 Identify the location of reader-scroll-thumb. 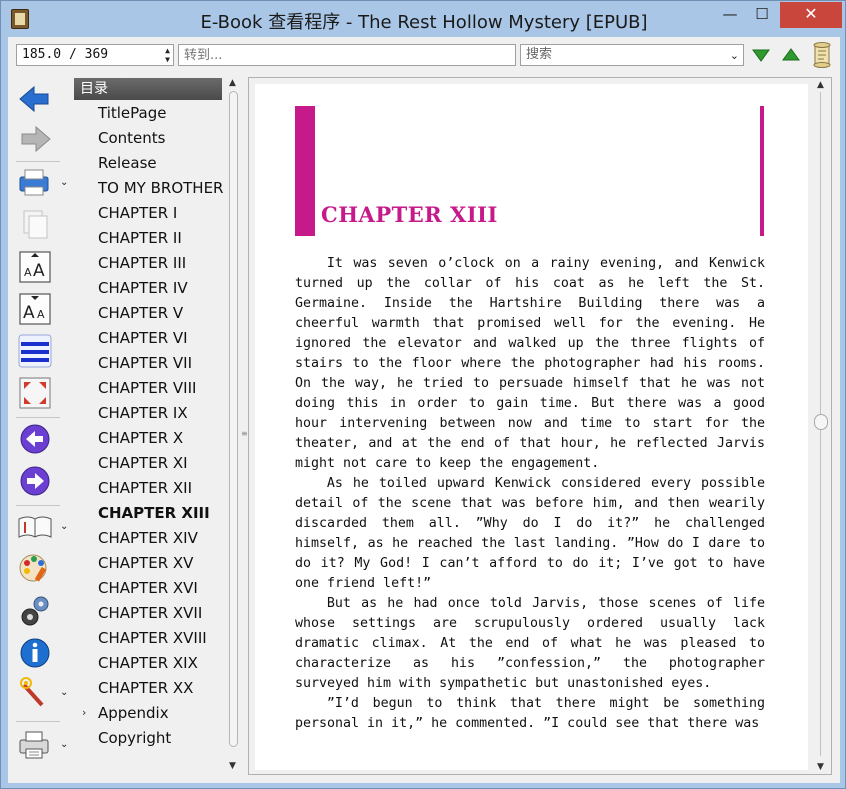
(821, 422).